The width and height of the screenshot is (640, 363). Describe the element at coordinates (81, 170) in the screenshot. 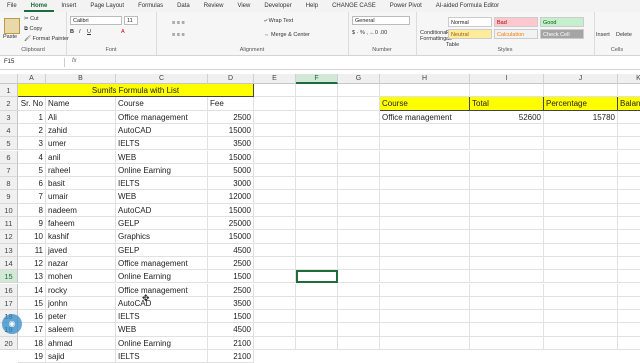

I see `cell-name: raheel` at that location.